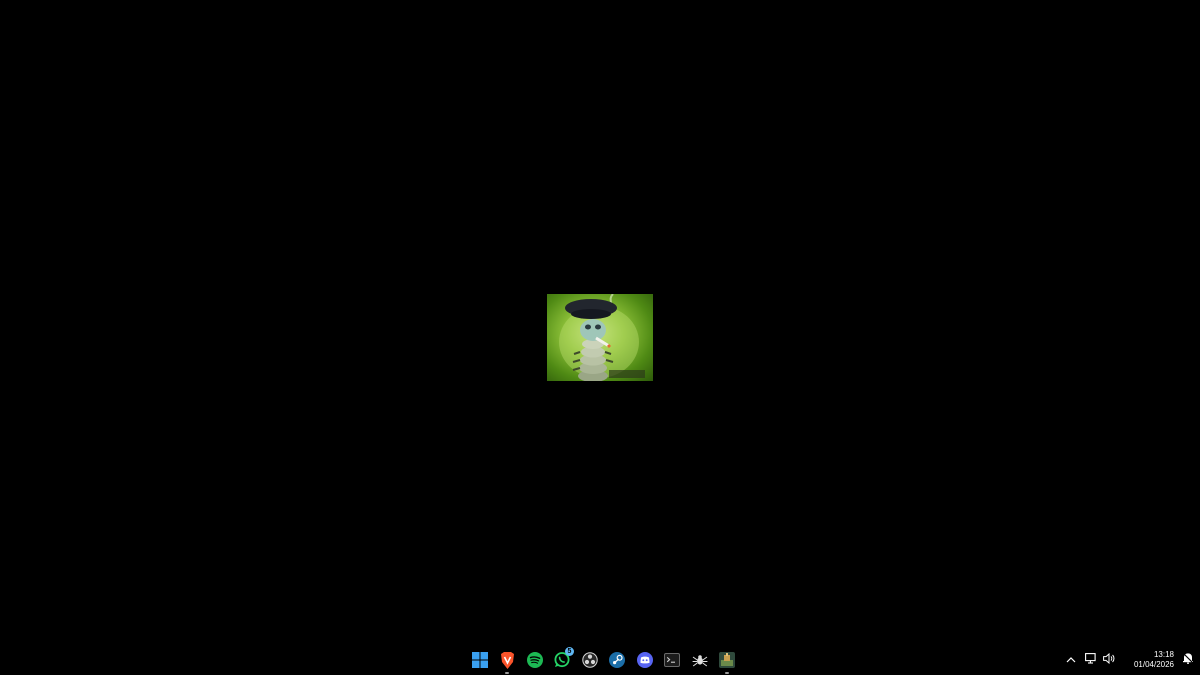 The image size is (1200, 675). I want to click on steam-icon, so click(617, 660).